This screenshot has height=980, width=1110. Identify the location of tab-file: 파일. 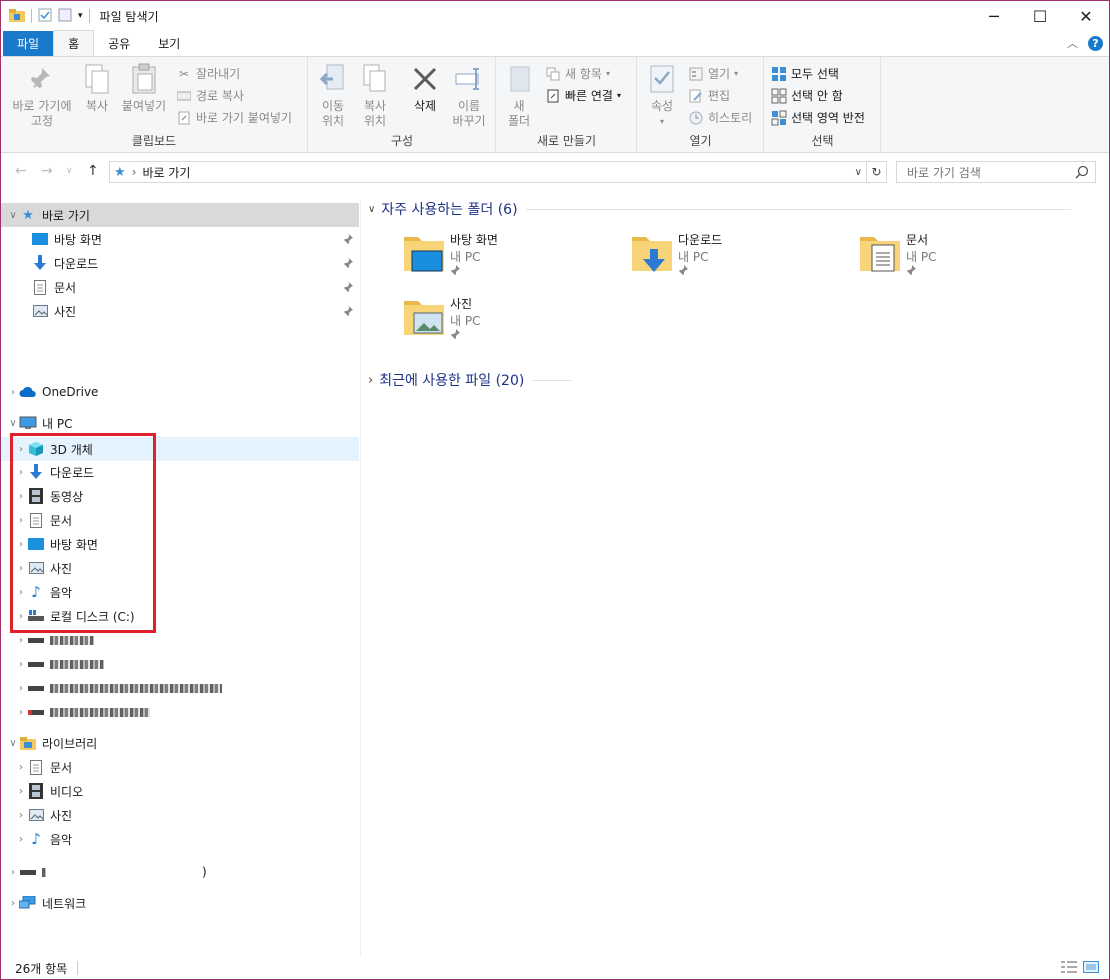
(28, 43).